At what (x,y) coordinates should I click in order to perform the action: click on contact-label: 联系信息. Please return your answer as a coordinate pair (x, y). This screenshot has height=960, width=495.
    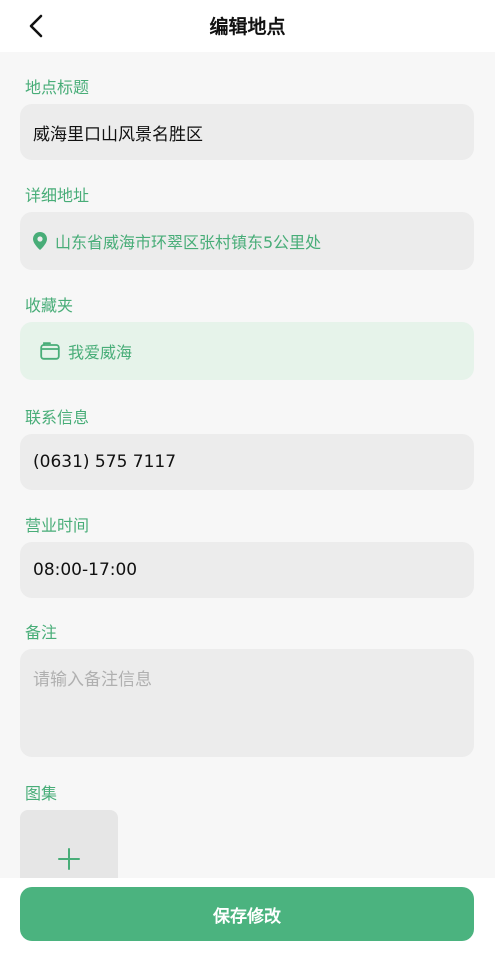
    Looking at the image, I should click on (57, 417).